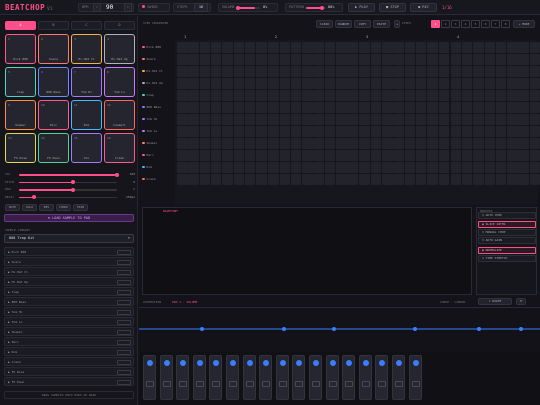 This screenshot has height=405, width=540. Describe the element at coordinates (158, 47) in the screenshot. I see `channel-label: Kick 808` at that location.